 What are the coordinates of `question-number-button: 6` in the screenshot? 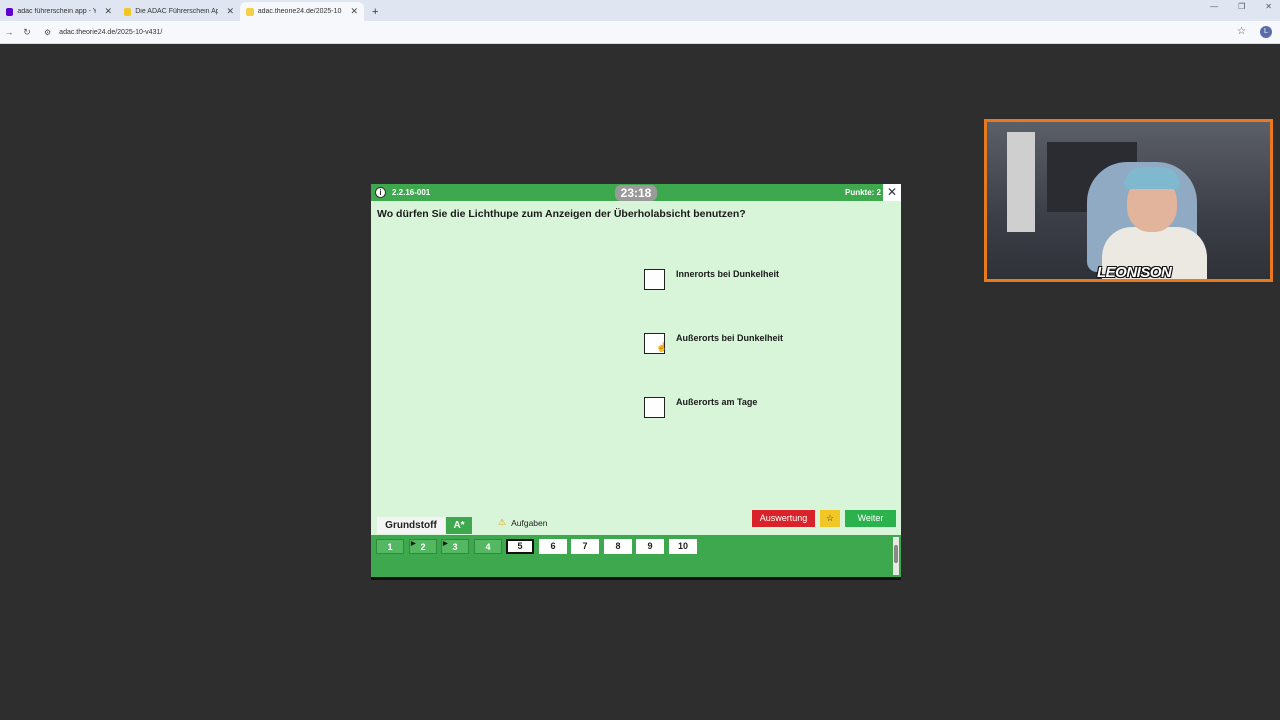 It's located at (553, 546).